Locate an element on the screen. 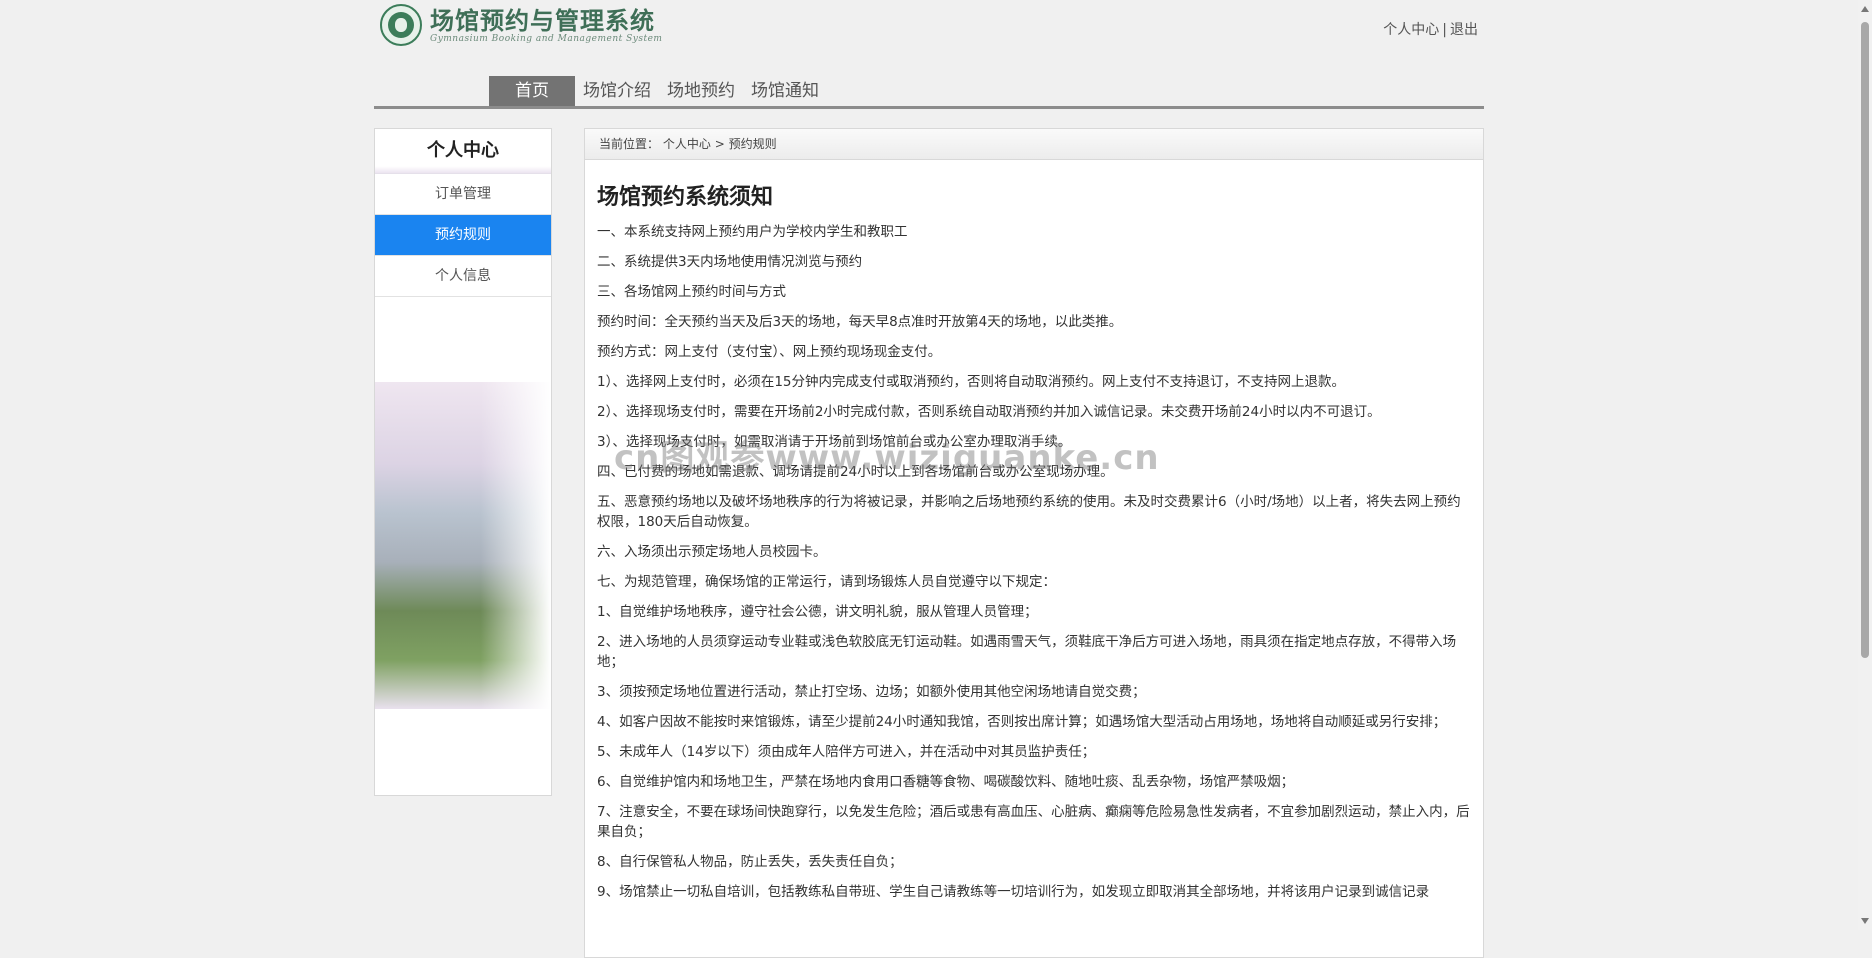 Image resolution: width=1872 pixels, height=958 pixels. rule-line: 三、各场馆网上预约时间与方式 is located at coordinates (691, 292).